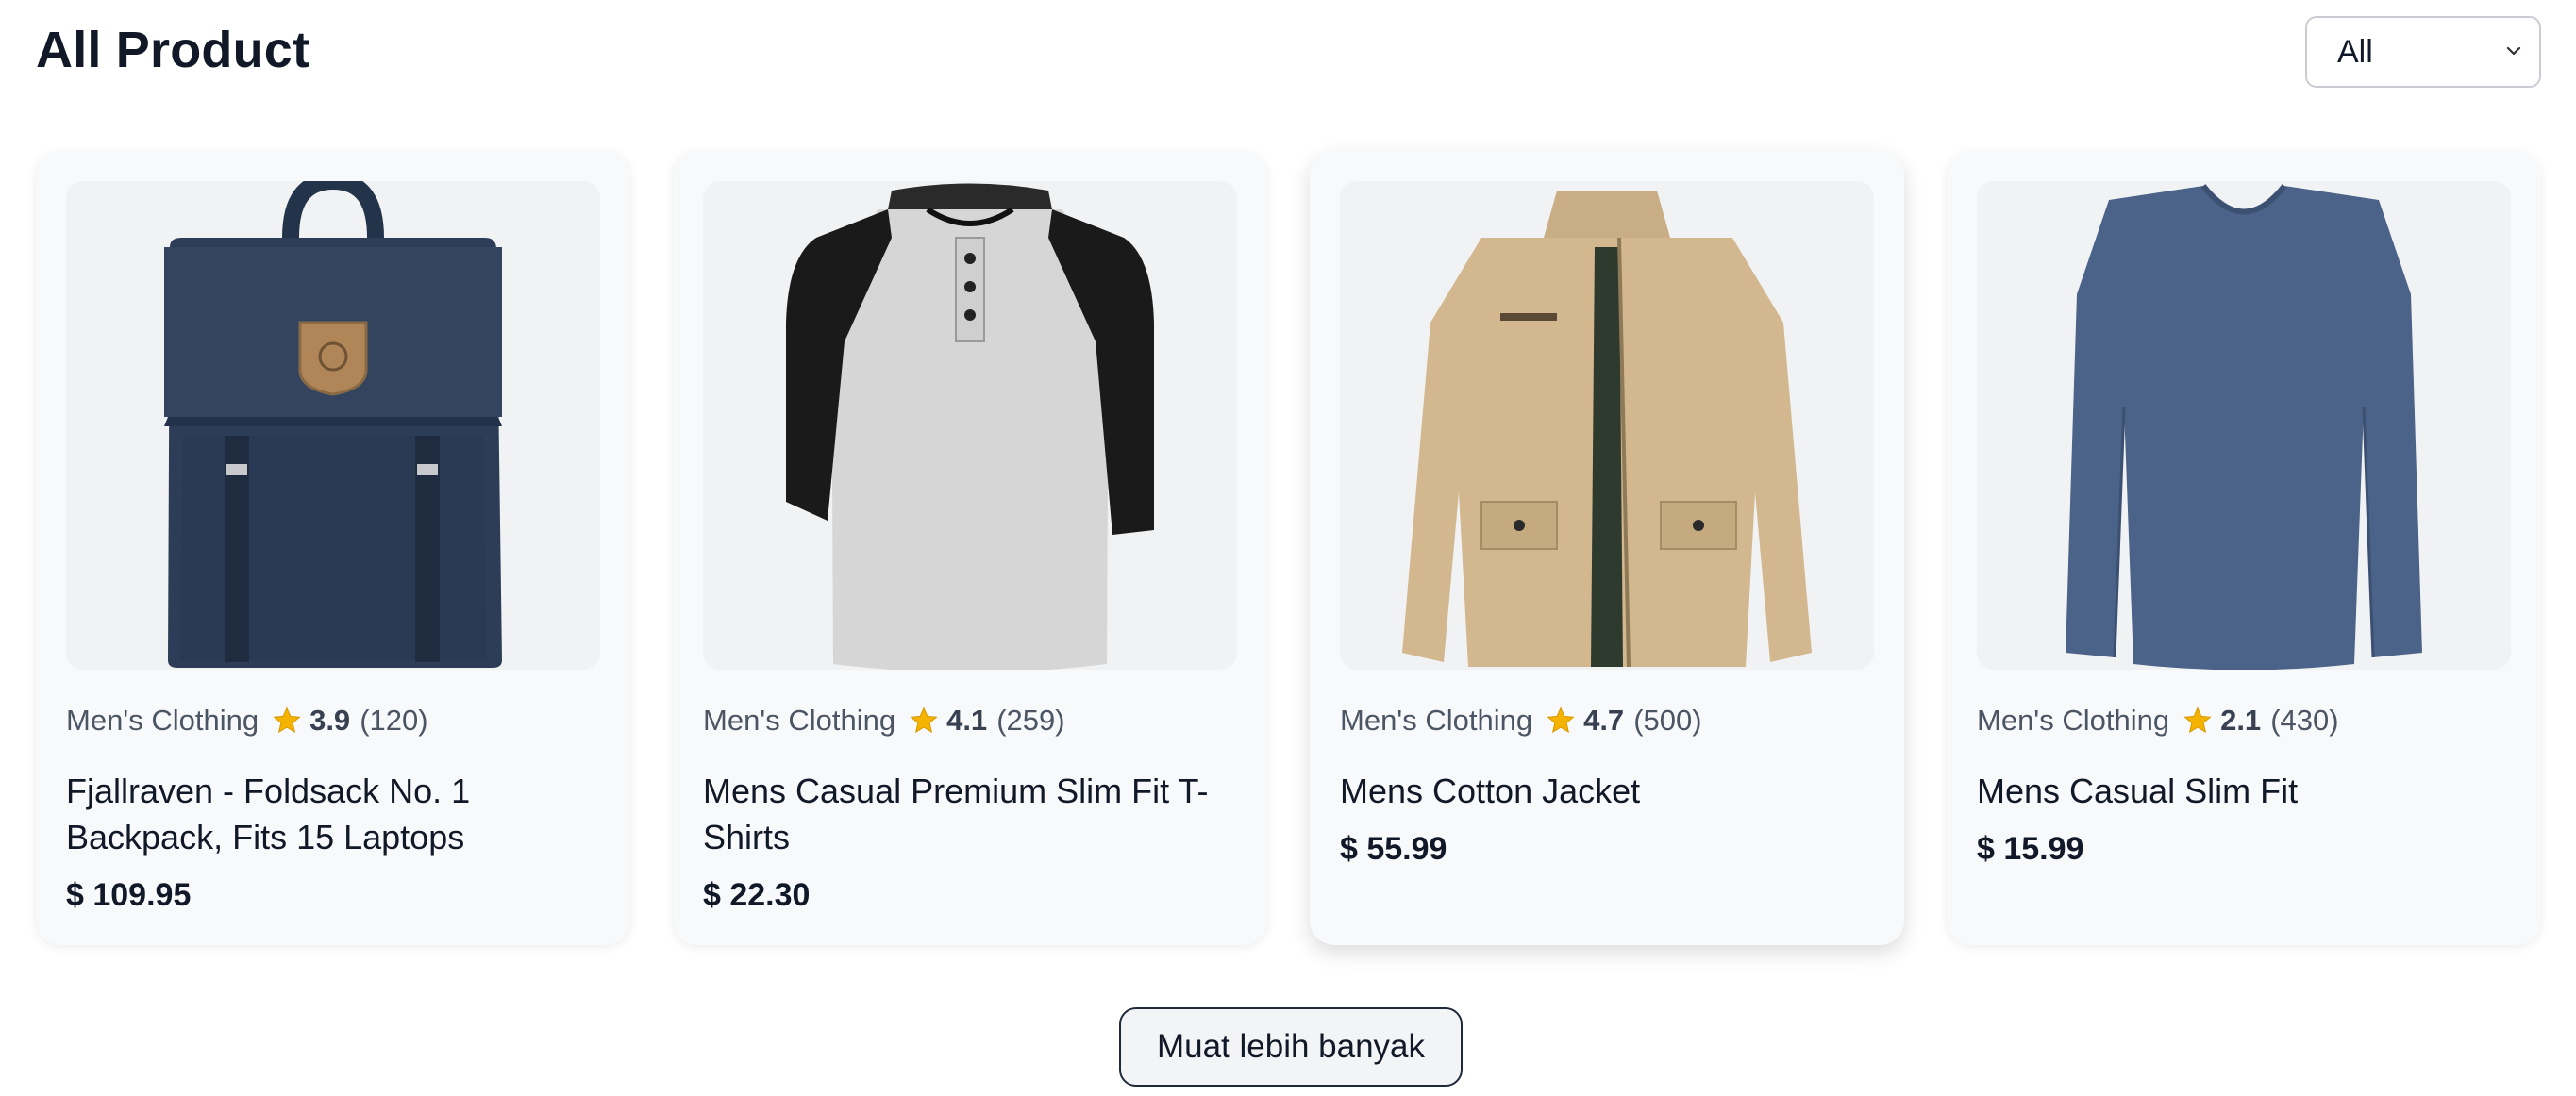 This screenshot has height=1096, width=2576. What do you see at coordinates (173, 50) in the screenshot?
I see `page-title: All Product` at bounding box center [173, 50].